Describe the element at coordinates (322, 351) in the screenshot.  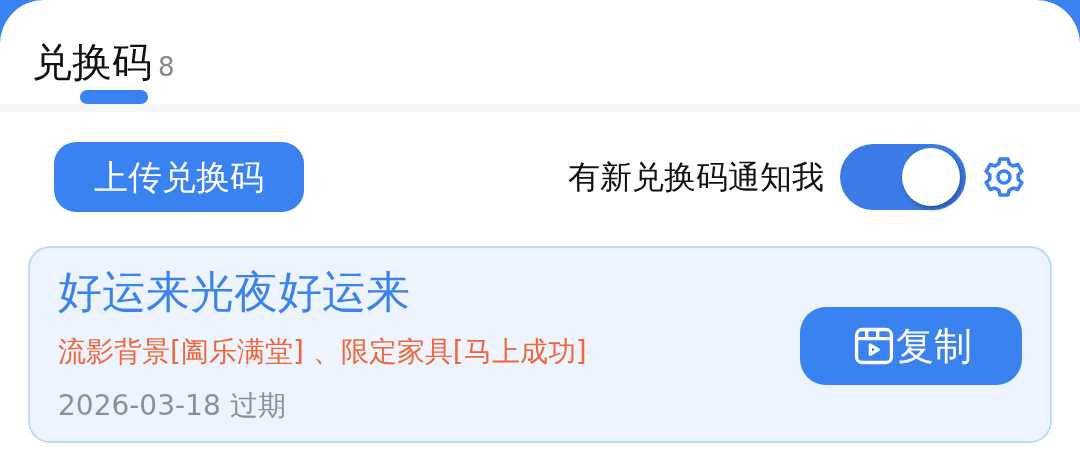
I see `reward-text: 流影背景[阖乐满堂] 、限定家具[马上成功]` at that location.